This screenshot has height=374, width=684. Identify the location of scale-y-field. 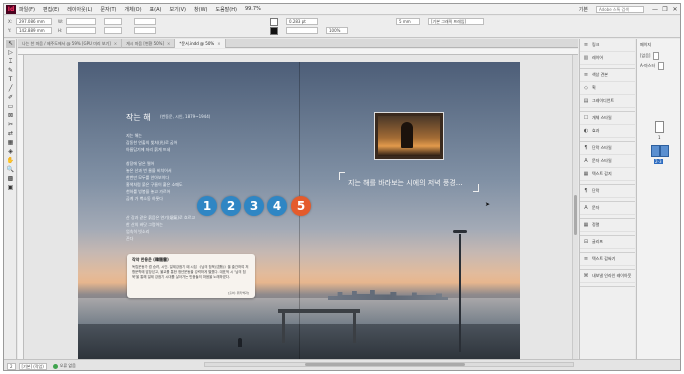
(113, 30).